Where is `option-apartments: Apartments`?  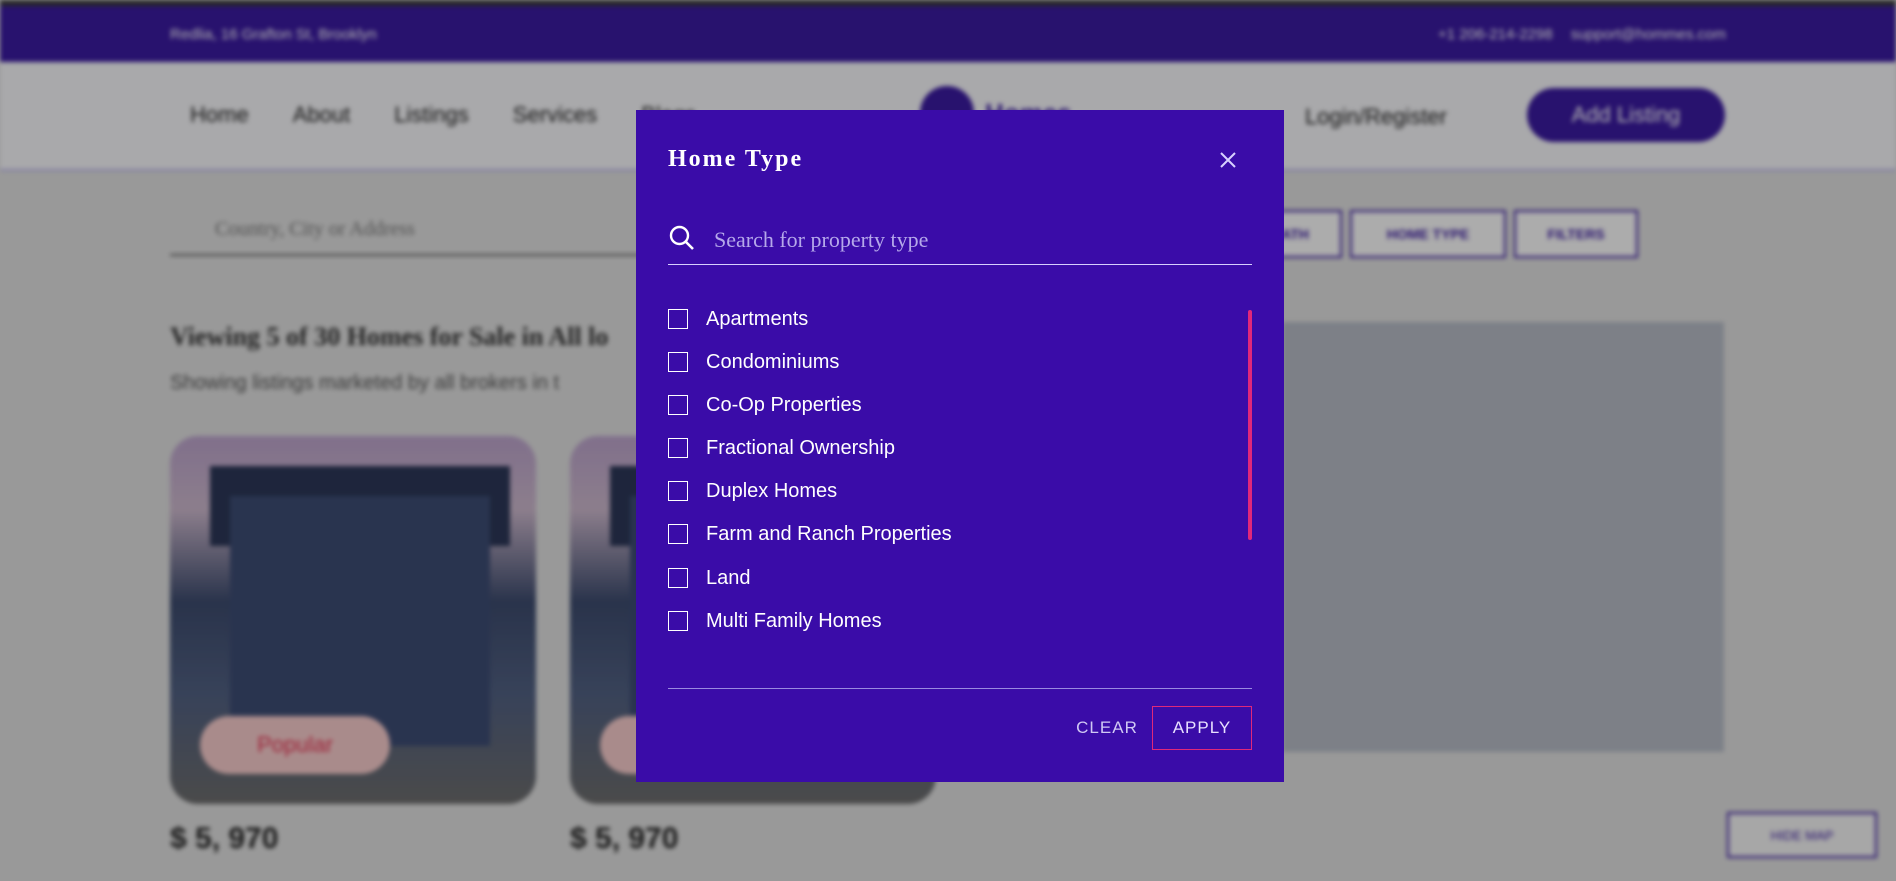
option-apartments: Apartments is located at coordinates (738, 319).